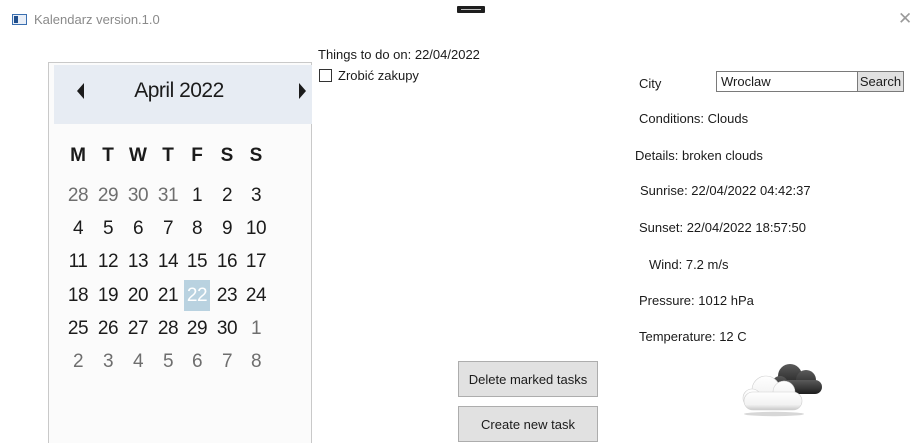  Describe the element at coordinates (699, 155) in the screenshot. I see `details-text: Details: broken clouds` at that location.